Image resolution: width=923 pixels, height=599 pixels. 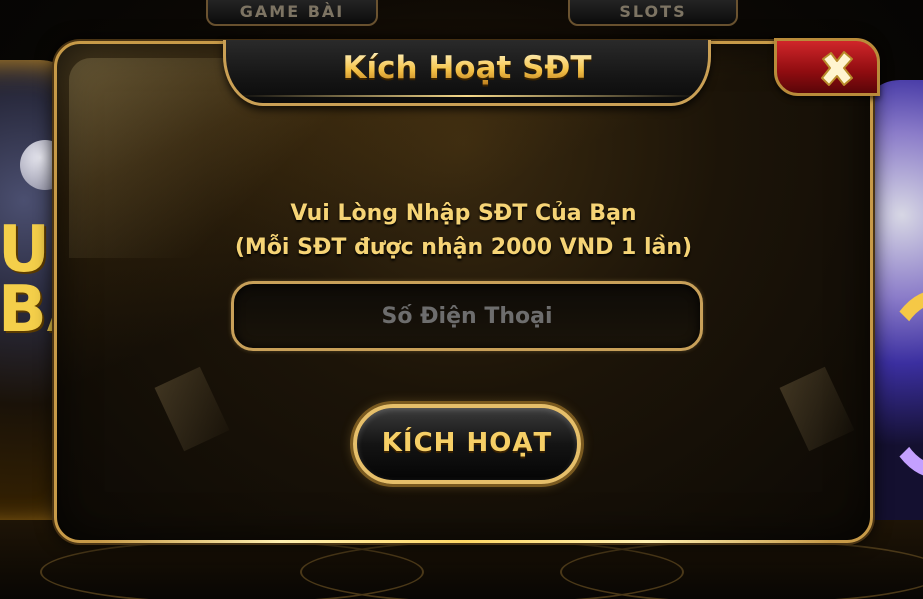 I want to click on dialog-title-plate: Kích Hoạt SĐT, so click(x=467, y=73).